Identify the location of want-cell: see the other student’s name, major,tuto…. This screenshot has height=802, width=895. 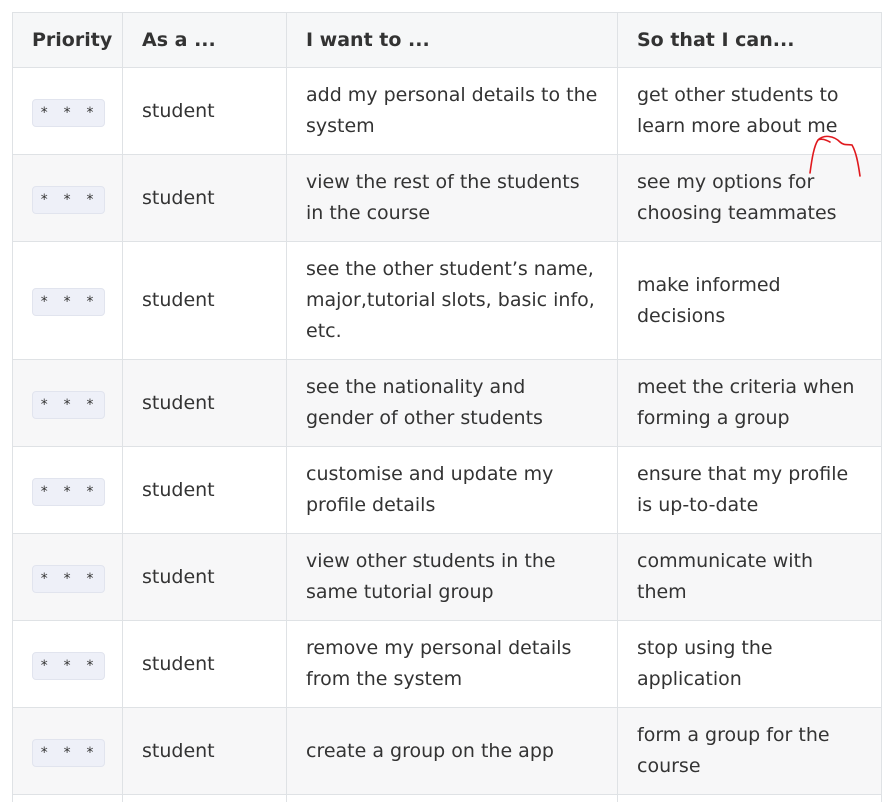
(452, 300).